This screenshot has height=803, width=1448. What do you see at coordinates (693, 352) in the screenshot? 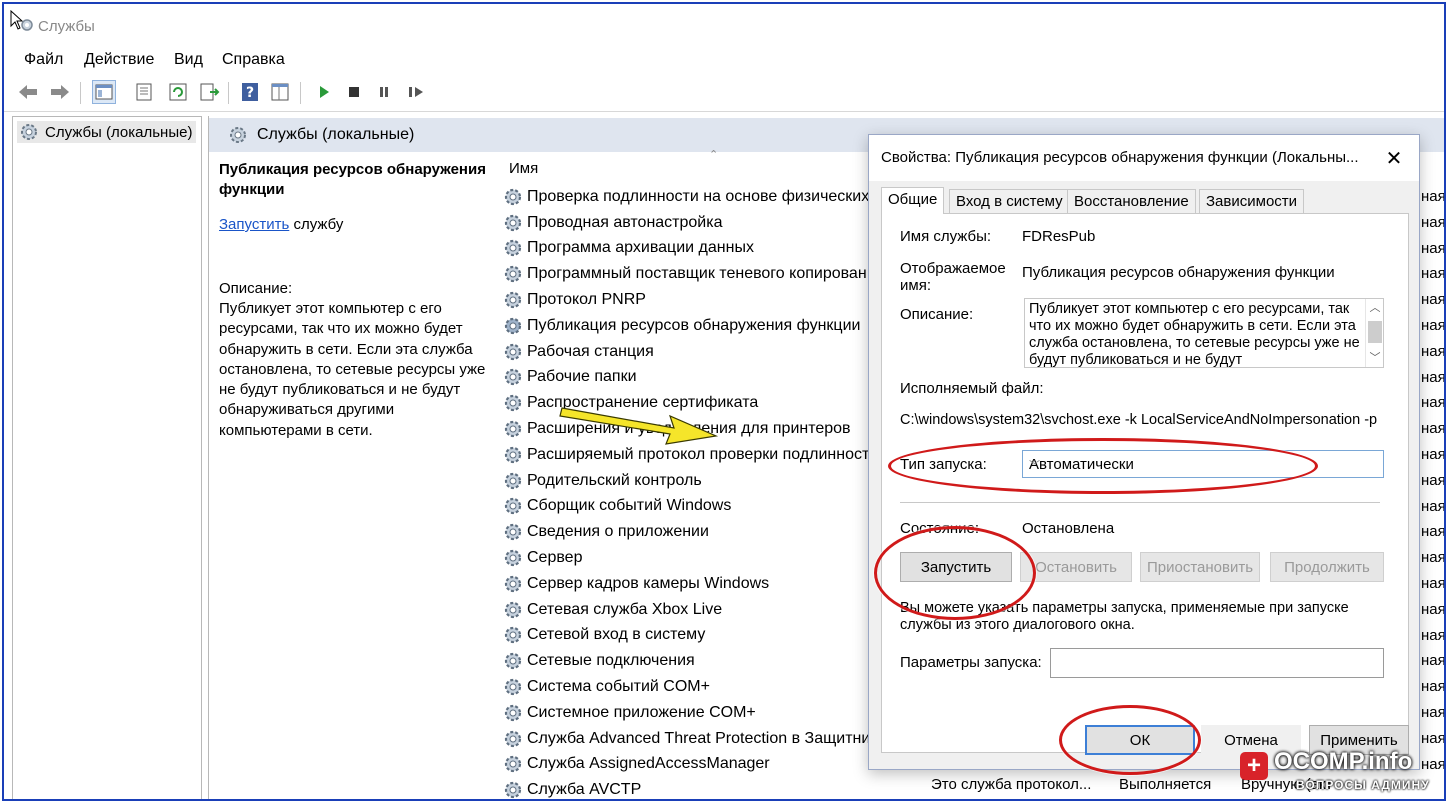
I see `service-row: Рабочая станция` at bounding box center [693, 352].